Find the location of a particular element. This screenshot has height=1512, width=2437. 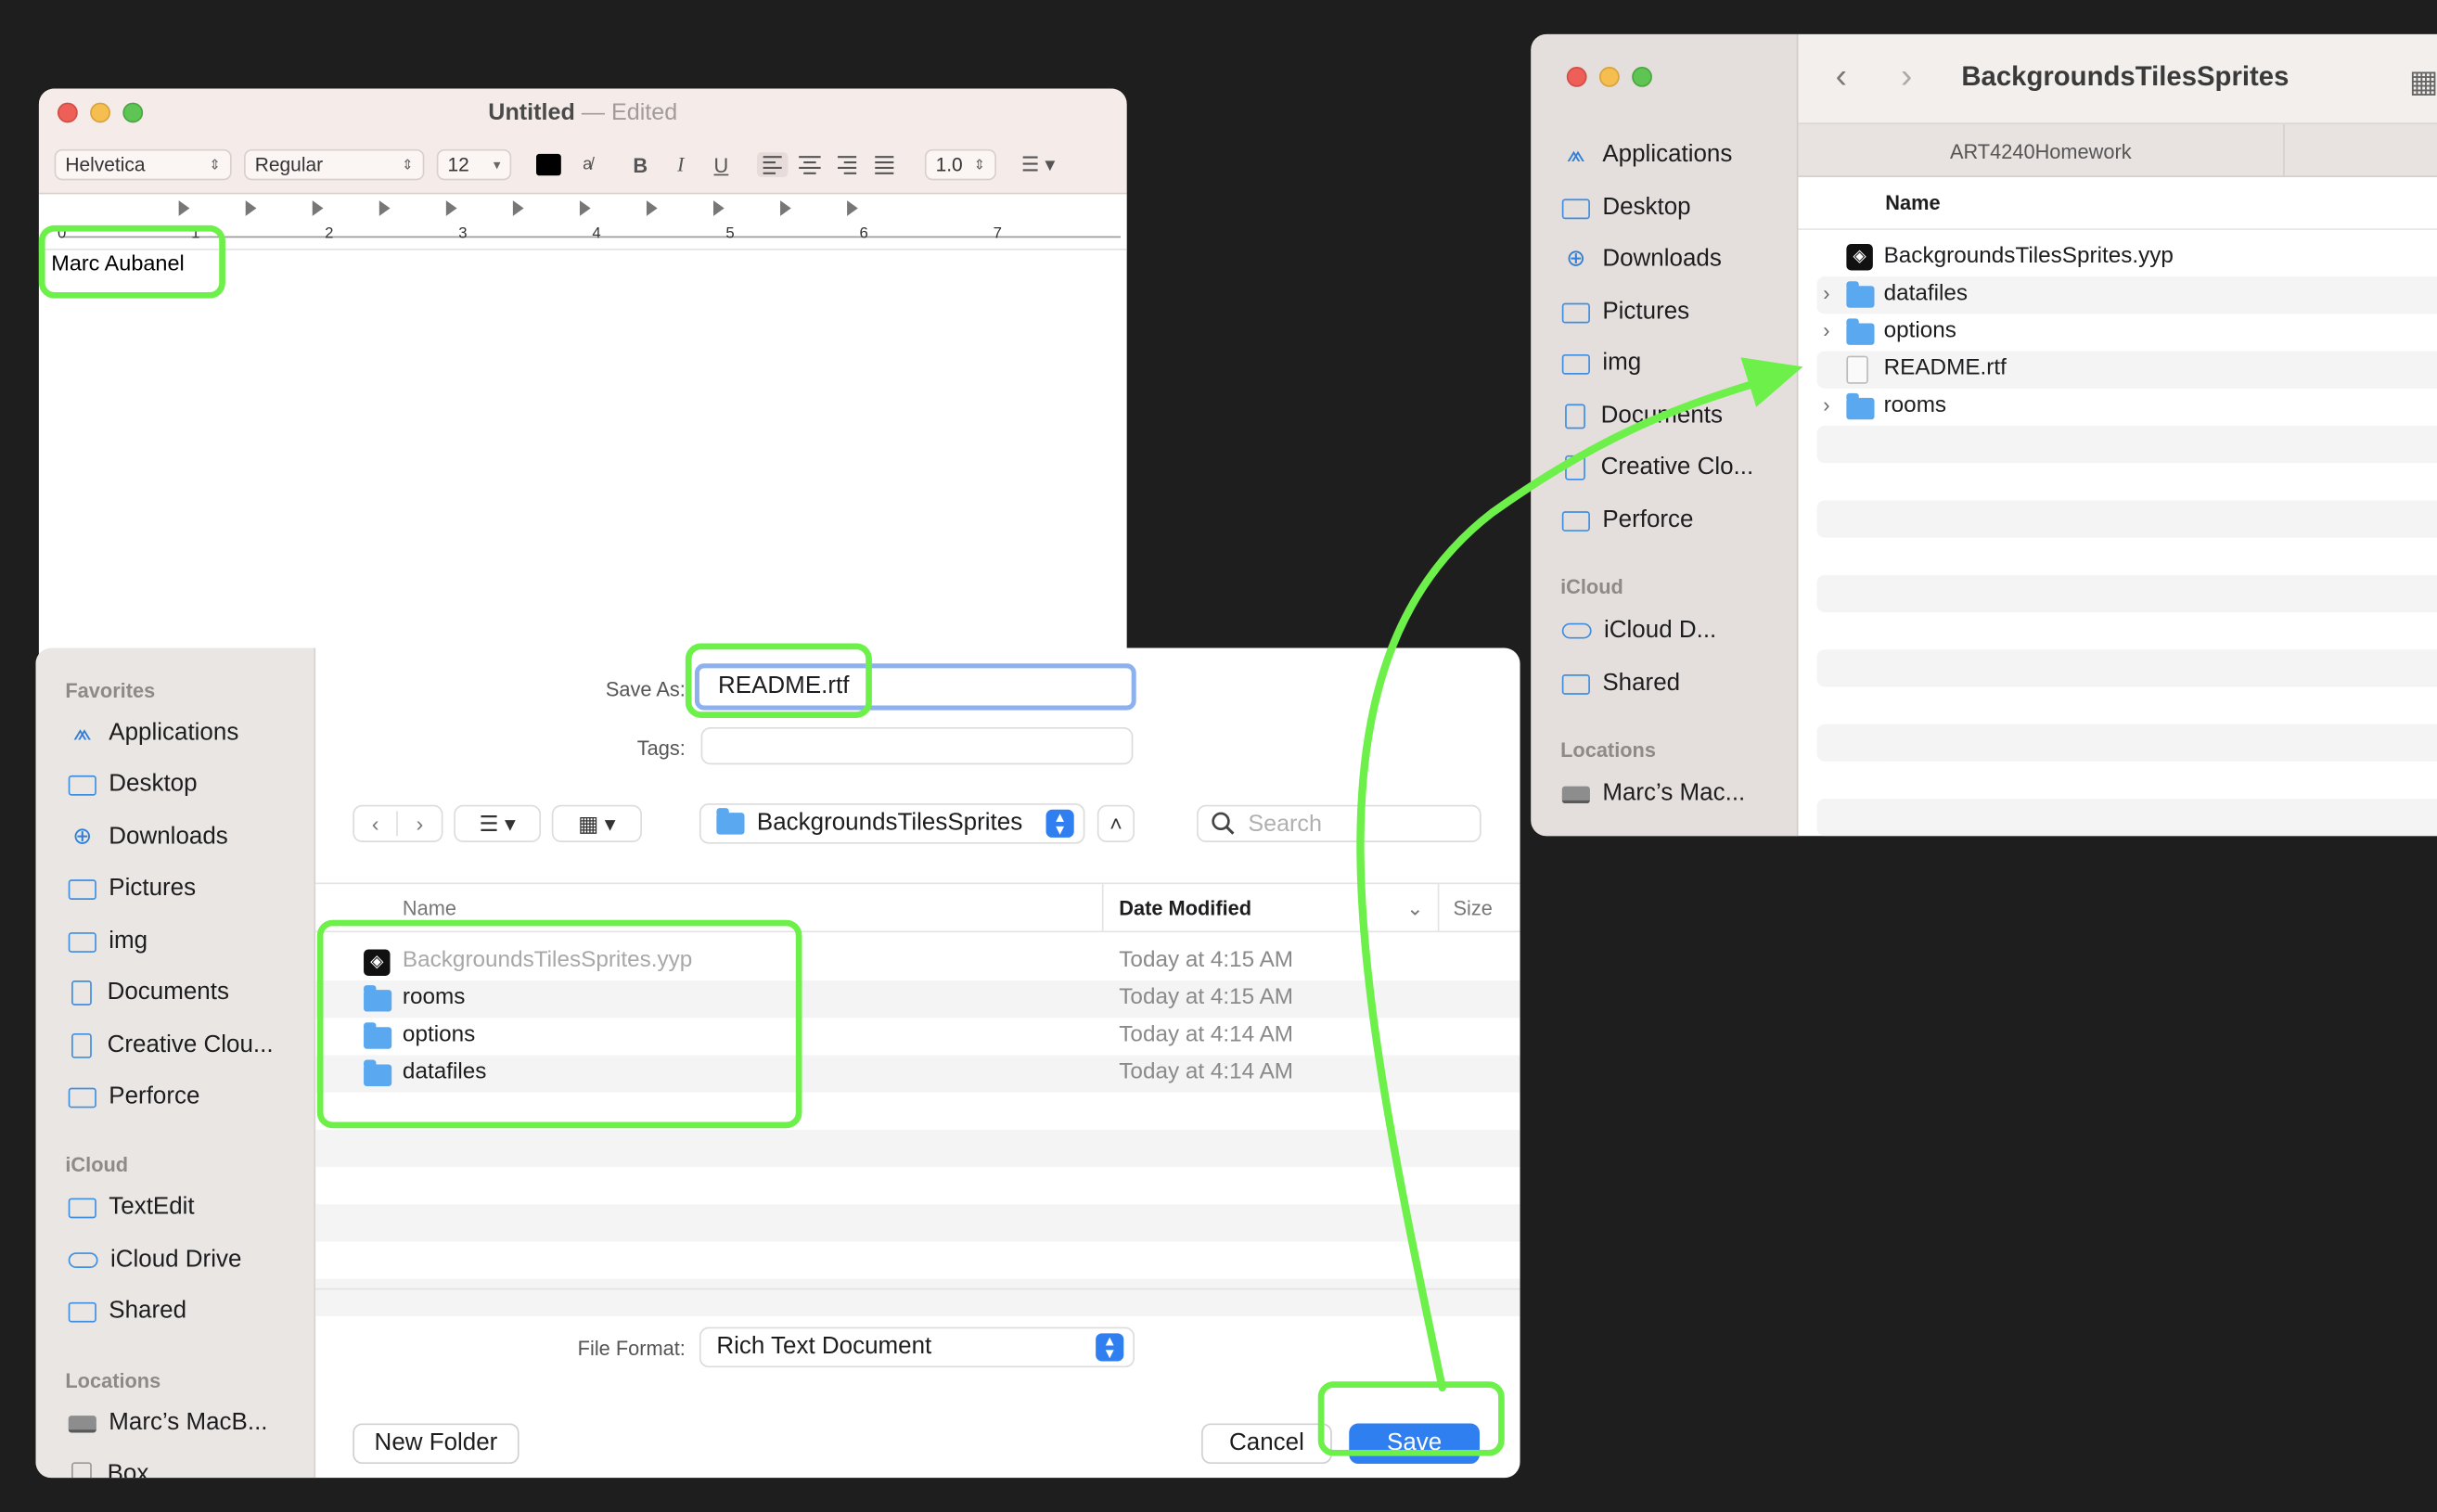

annotation-arrow is located at coordinates (1579, 874).